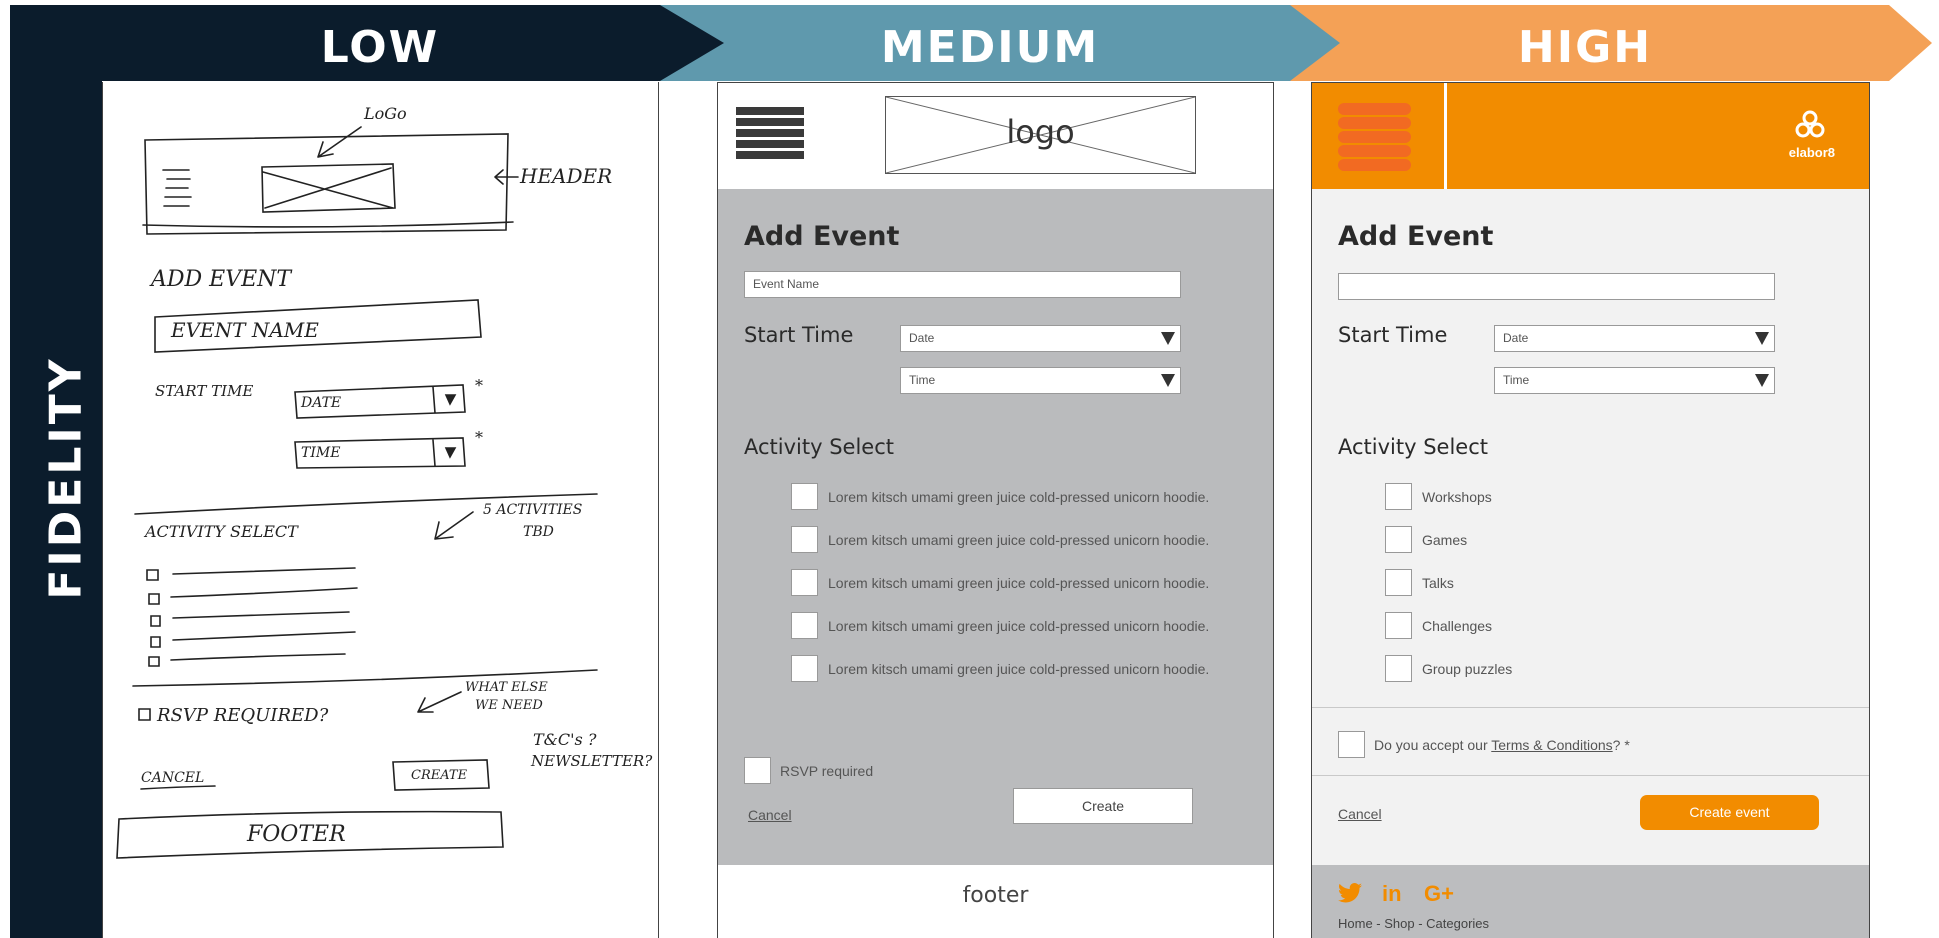  Describe the element at coordinates (509, 705) in the screenshot. I see `sketch-what-else-2: WE NEED` at that location.